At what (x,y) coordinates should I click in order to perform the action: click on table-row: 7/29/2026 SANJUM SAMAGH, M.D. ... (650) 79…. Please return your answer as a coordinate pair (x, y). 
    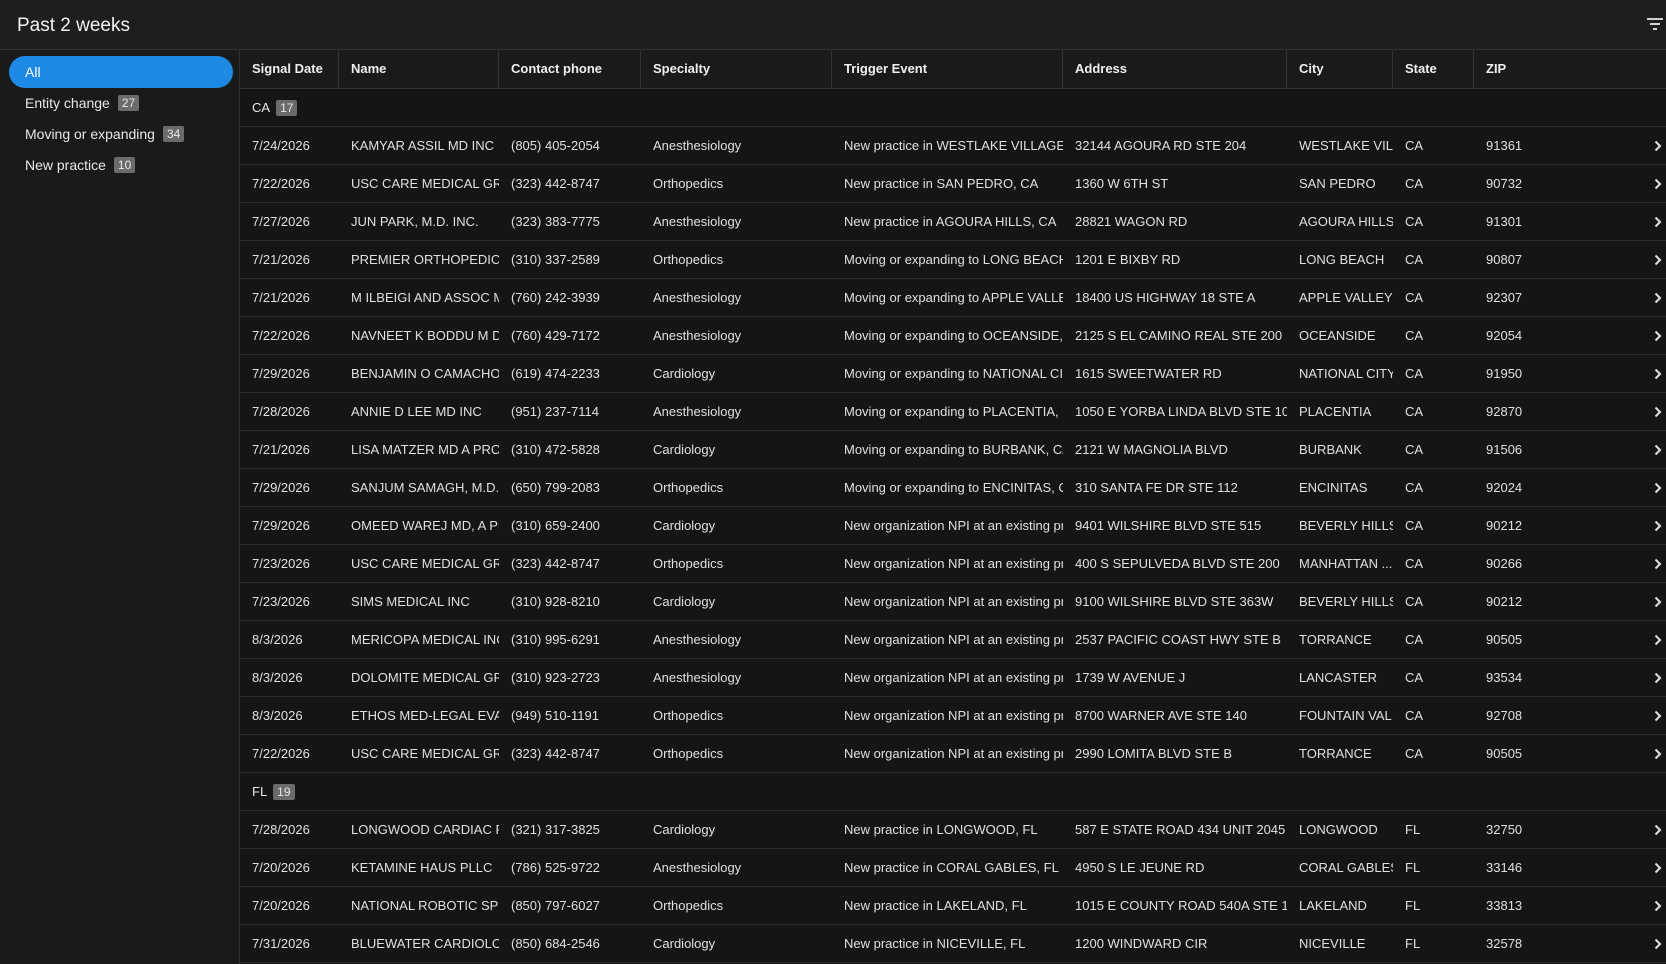
    Looking at the image, I should click on (953, 488).